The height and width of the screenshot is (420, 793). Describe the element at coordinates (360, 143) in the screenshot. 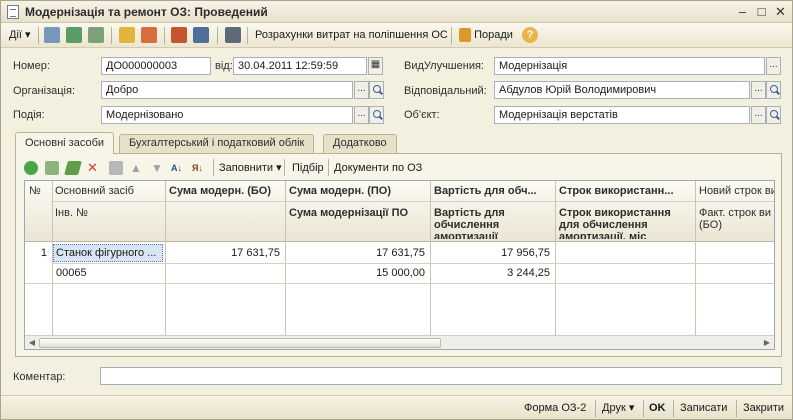

I see `tab-additional: Додатково` at that location.